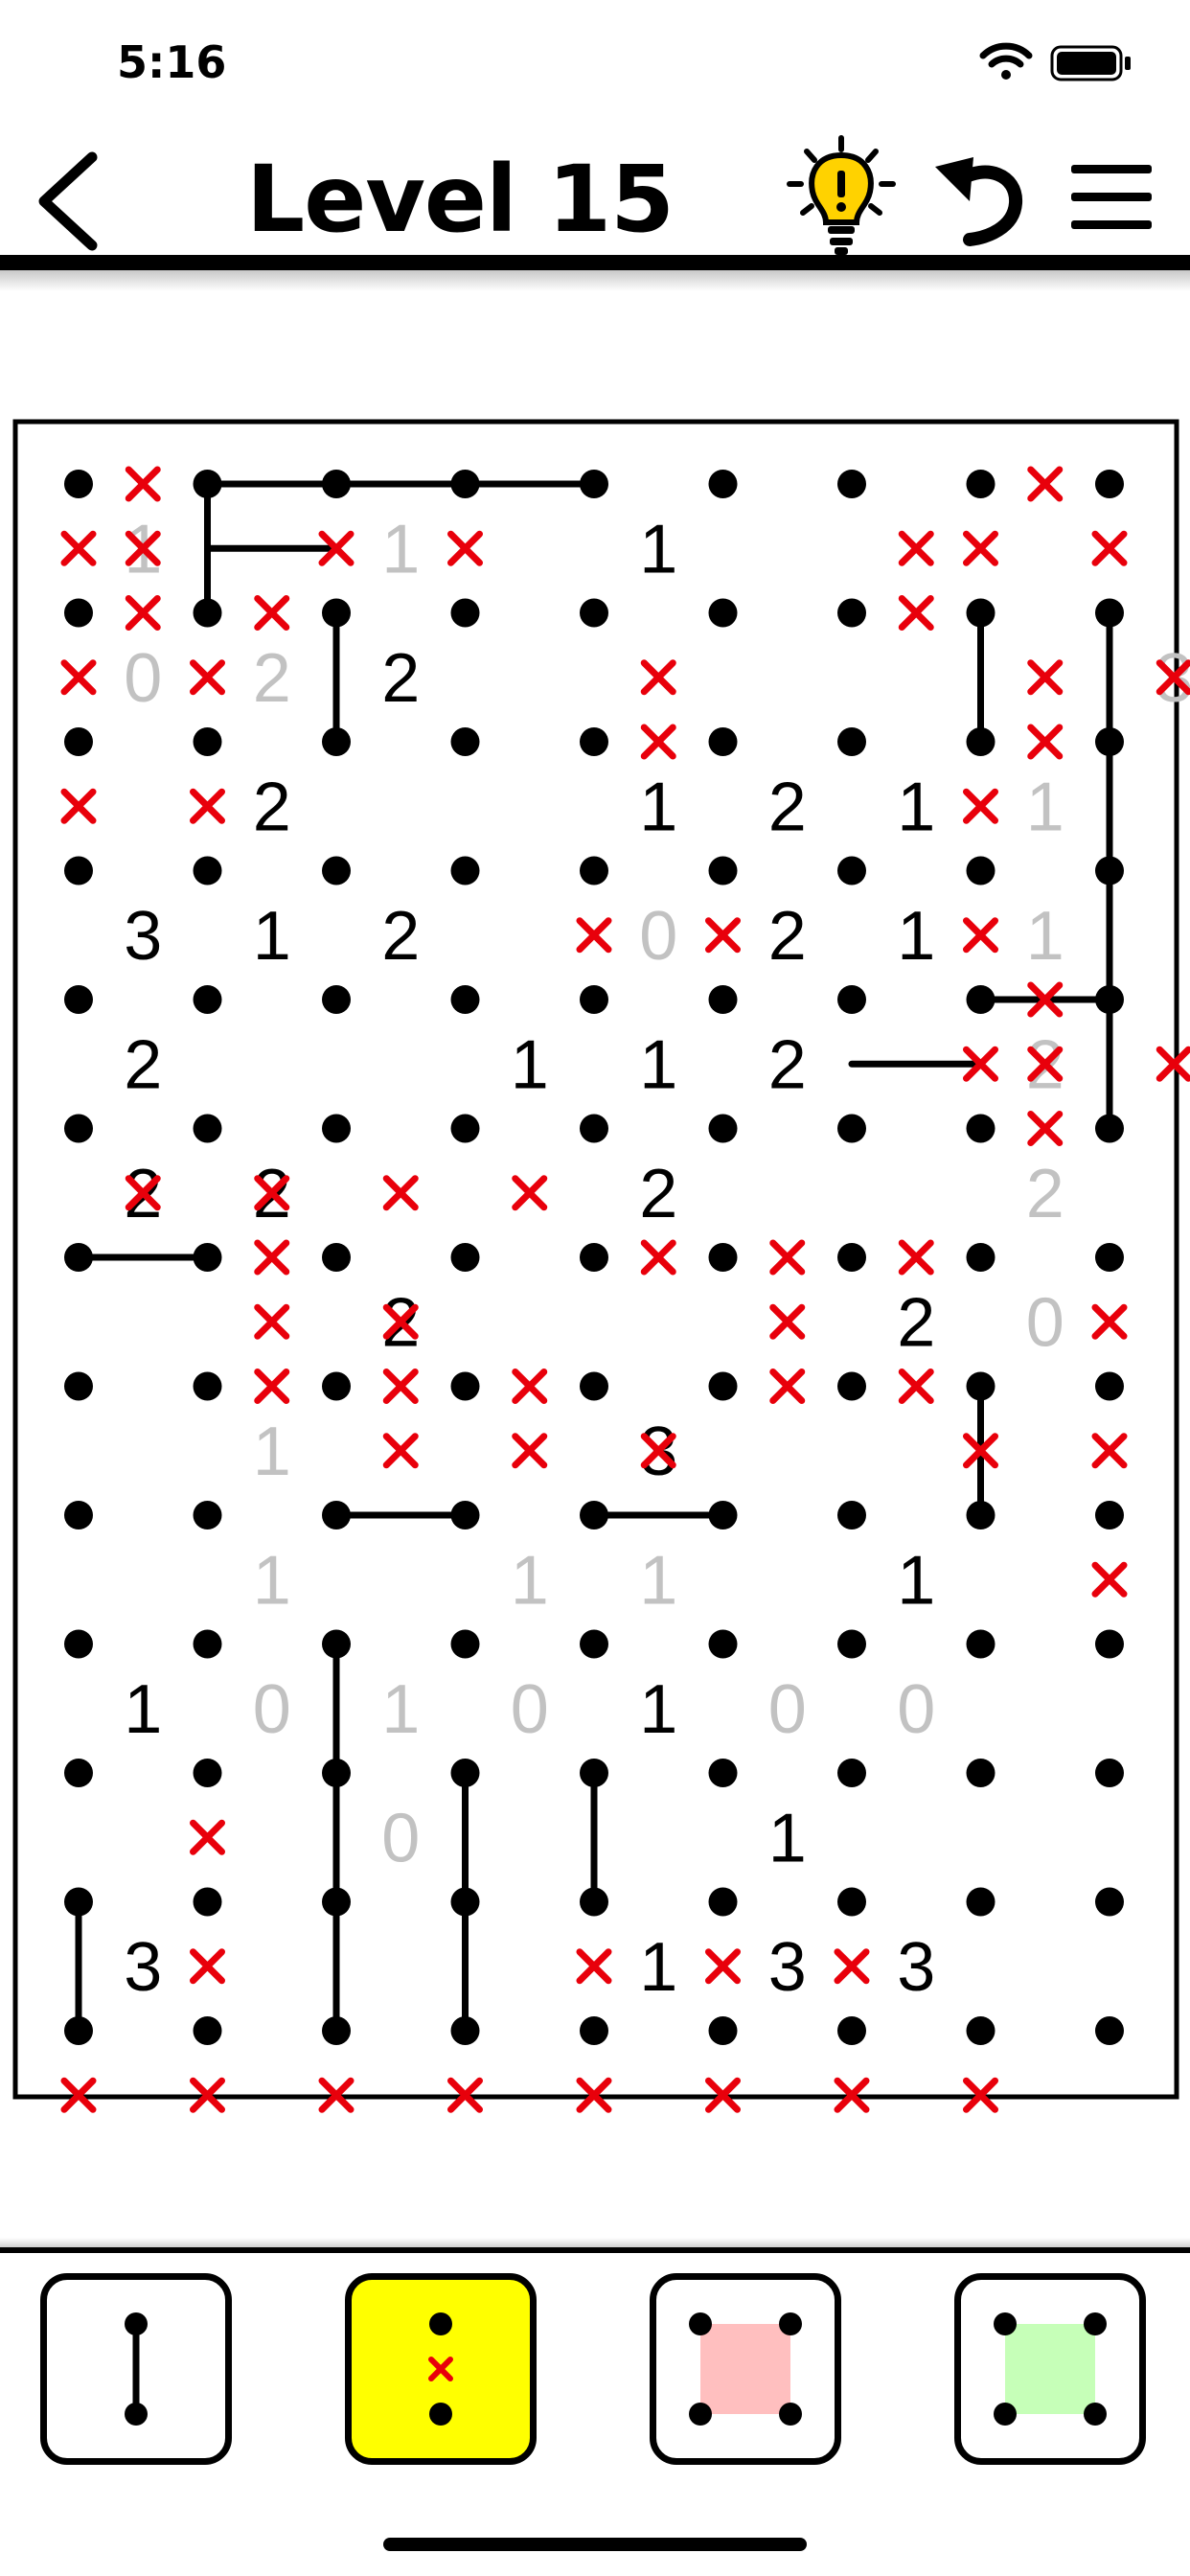 The image size is (1190, 2576). Describe the element at coordinates (746, 2369) in the screenshot. I see `red-cell-tool-button` at that location.